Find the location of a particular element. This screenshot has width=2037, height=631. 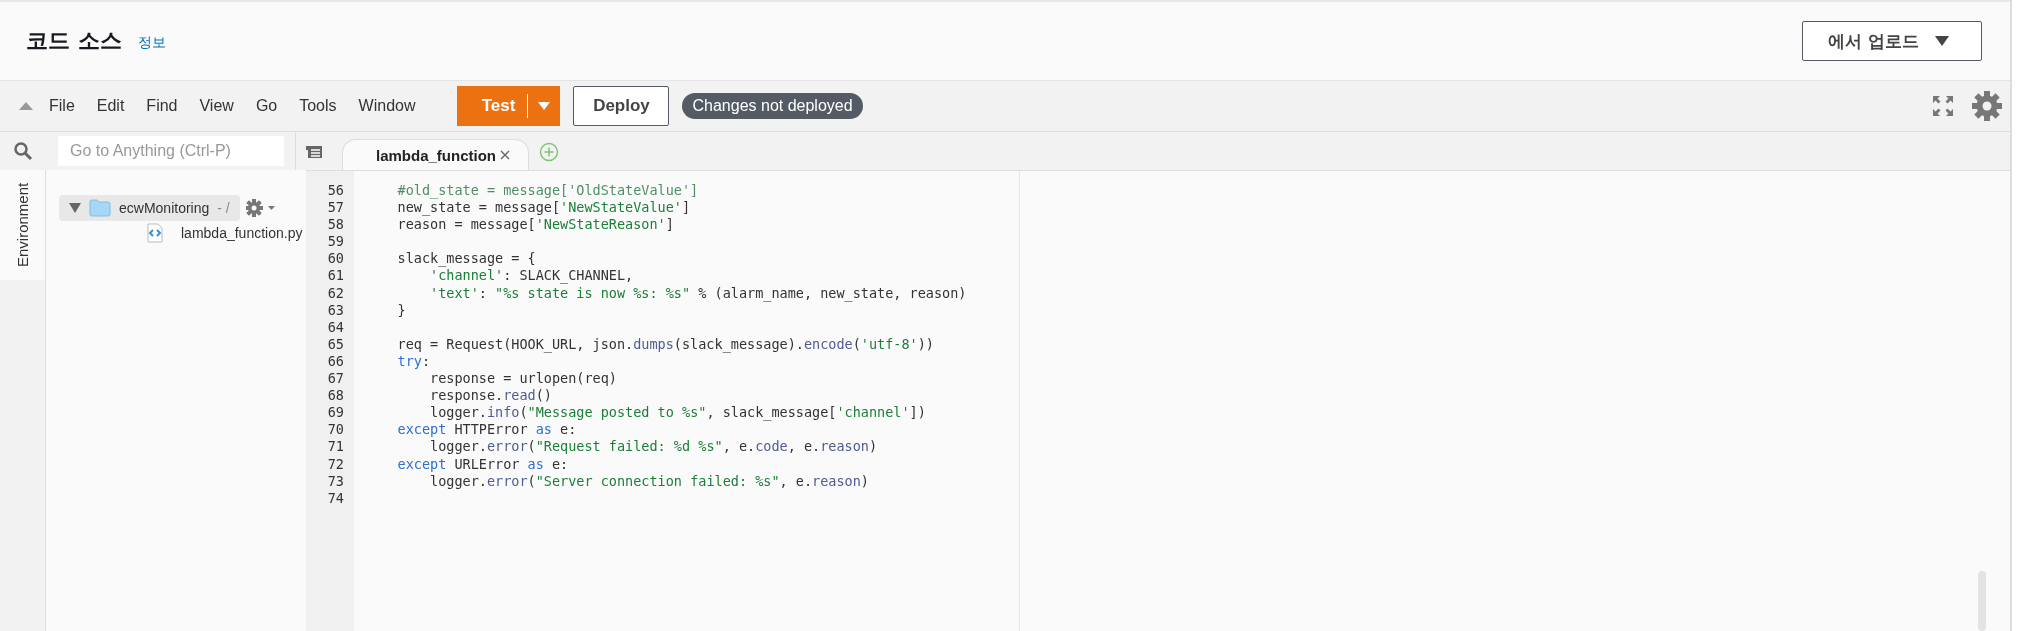

line-number: 74 is located at coordinates (335, 498).